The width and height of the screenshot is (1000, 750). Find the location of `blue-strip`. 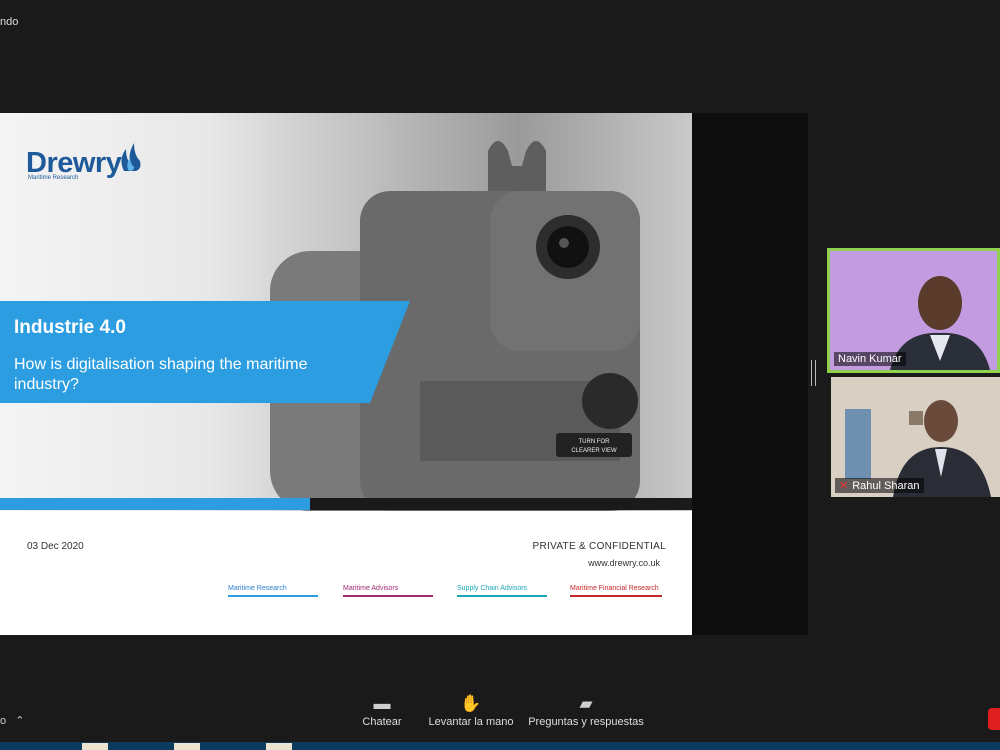

blue-strip is located at coordinates (155, 504).